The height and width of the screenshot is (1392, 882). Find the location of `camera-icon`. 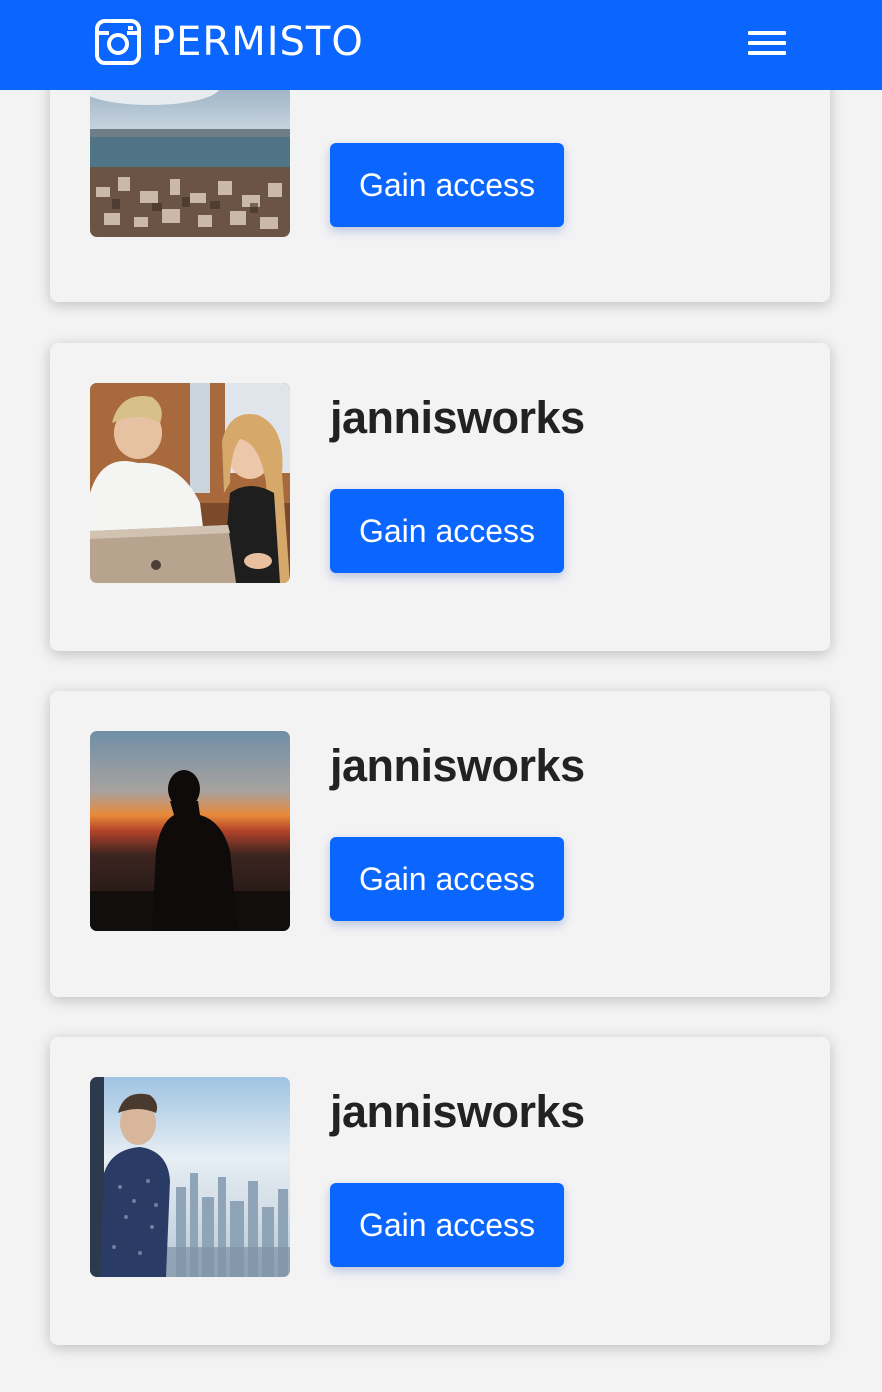

camera-icon is located at coordinates (118, 42).